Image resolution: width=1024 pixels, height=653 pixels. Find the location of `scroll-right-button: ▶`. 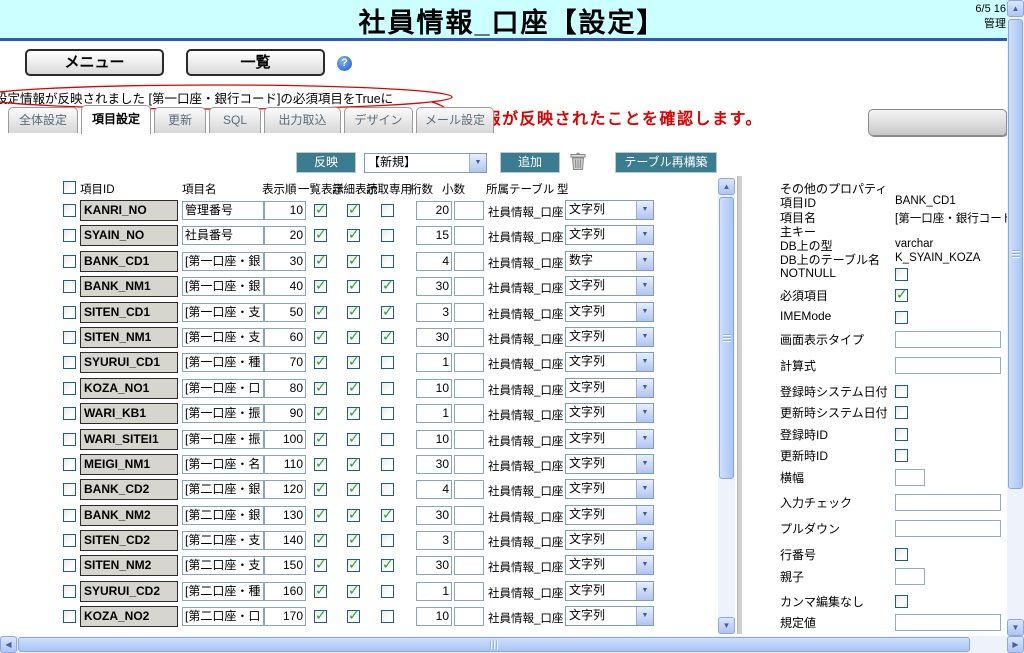

scroll-right-button: ▶ is located at coordinates (1015, 644).